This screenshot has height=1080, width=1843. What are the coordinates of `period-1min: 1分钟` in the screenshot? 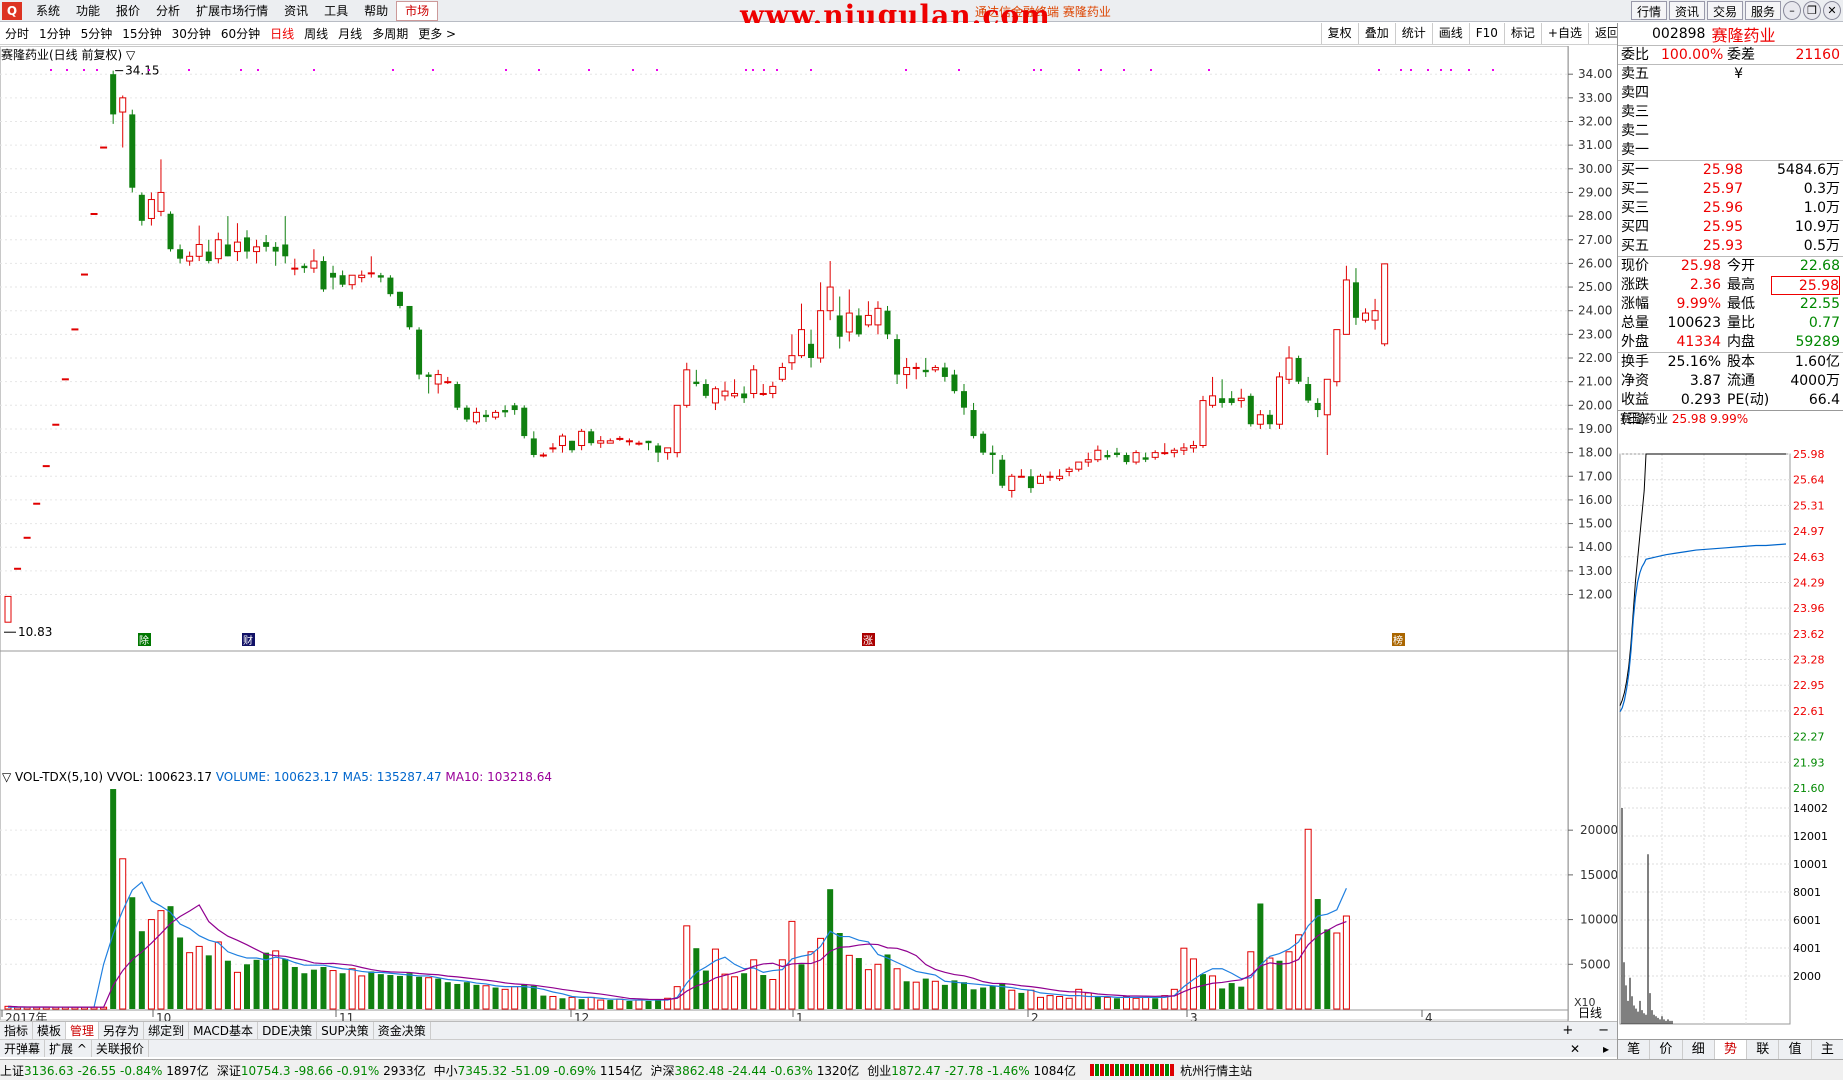 It's located at (55, 33).